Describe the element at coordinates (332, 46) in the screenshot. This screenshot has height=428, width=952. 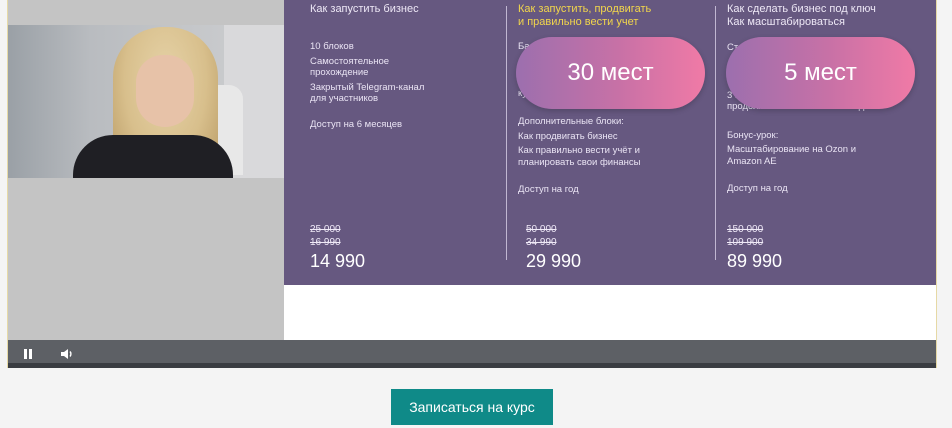
I see `plan-feature: 10 блоков` at that location.